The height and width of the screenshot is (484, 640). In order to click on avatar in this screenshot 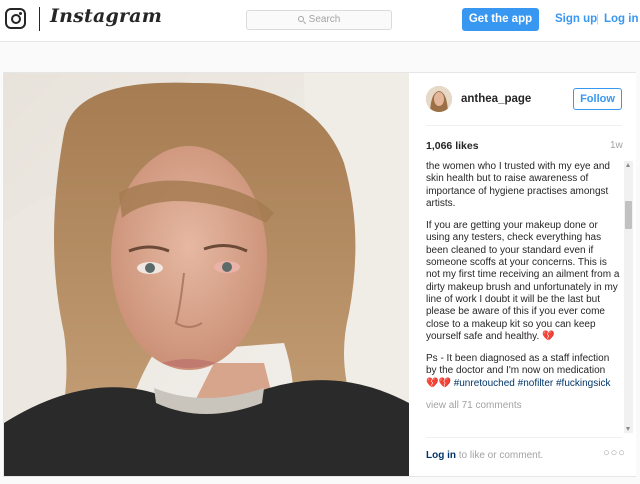, I will do `click(439, 99)`.